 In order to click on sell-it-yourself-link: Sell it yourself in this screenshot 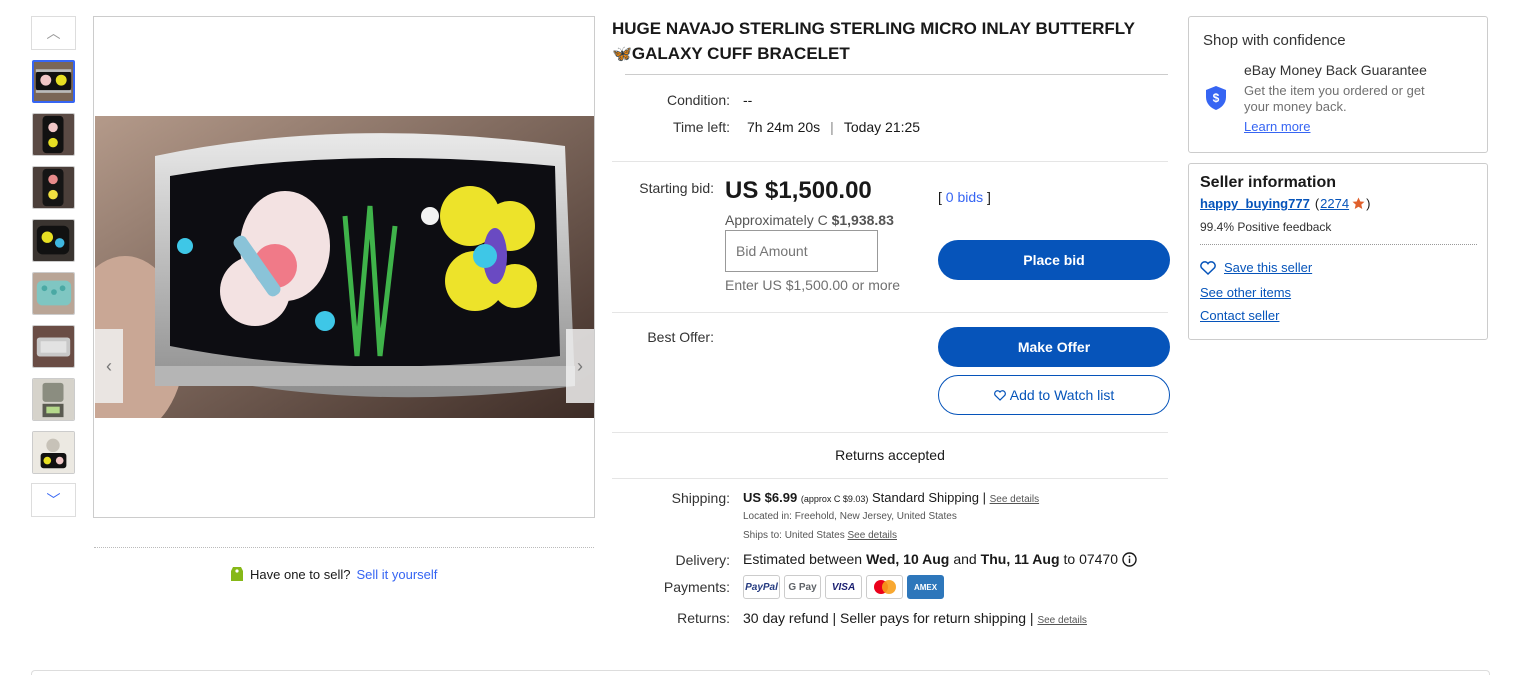, I will do `click(396, 574)`.